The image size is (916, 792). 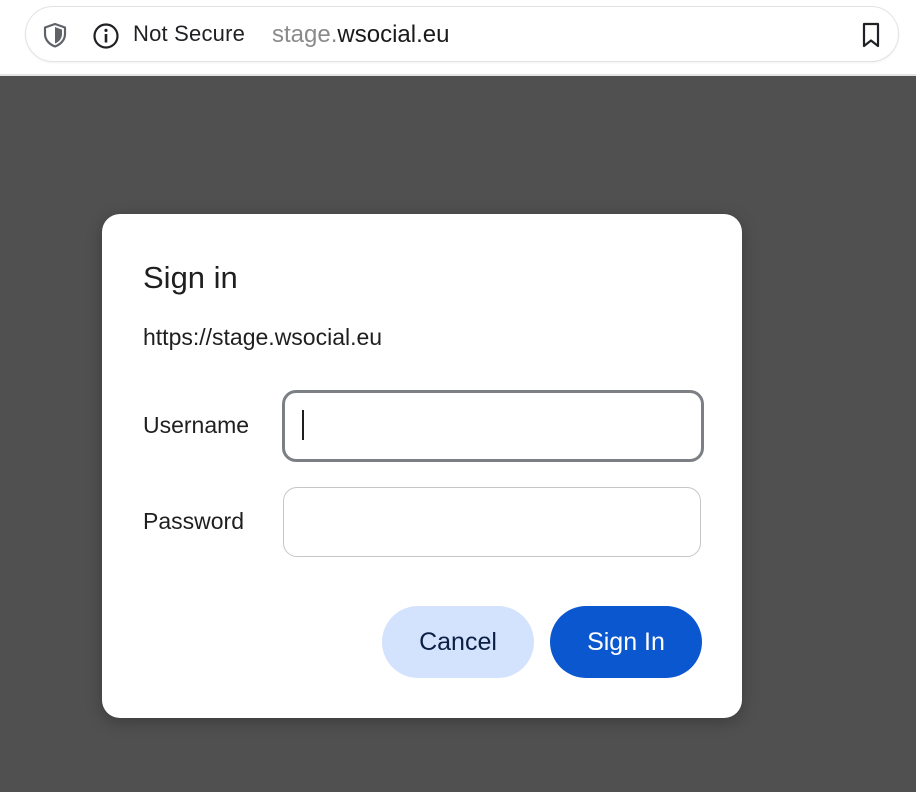 What do you see at coordinates (263, 337) in the screenshot?
I see `dialog-origin: https://stage.wsocial.eu` at bounding box center [263, 337].